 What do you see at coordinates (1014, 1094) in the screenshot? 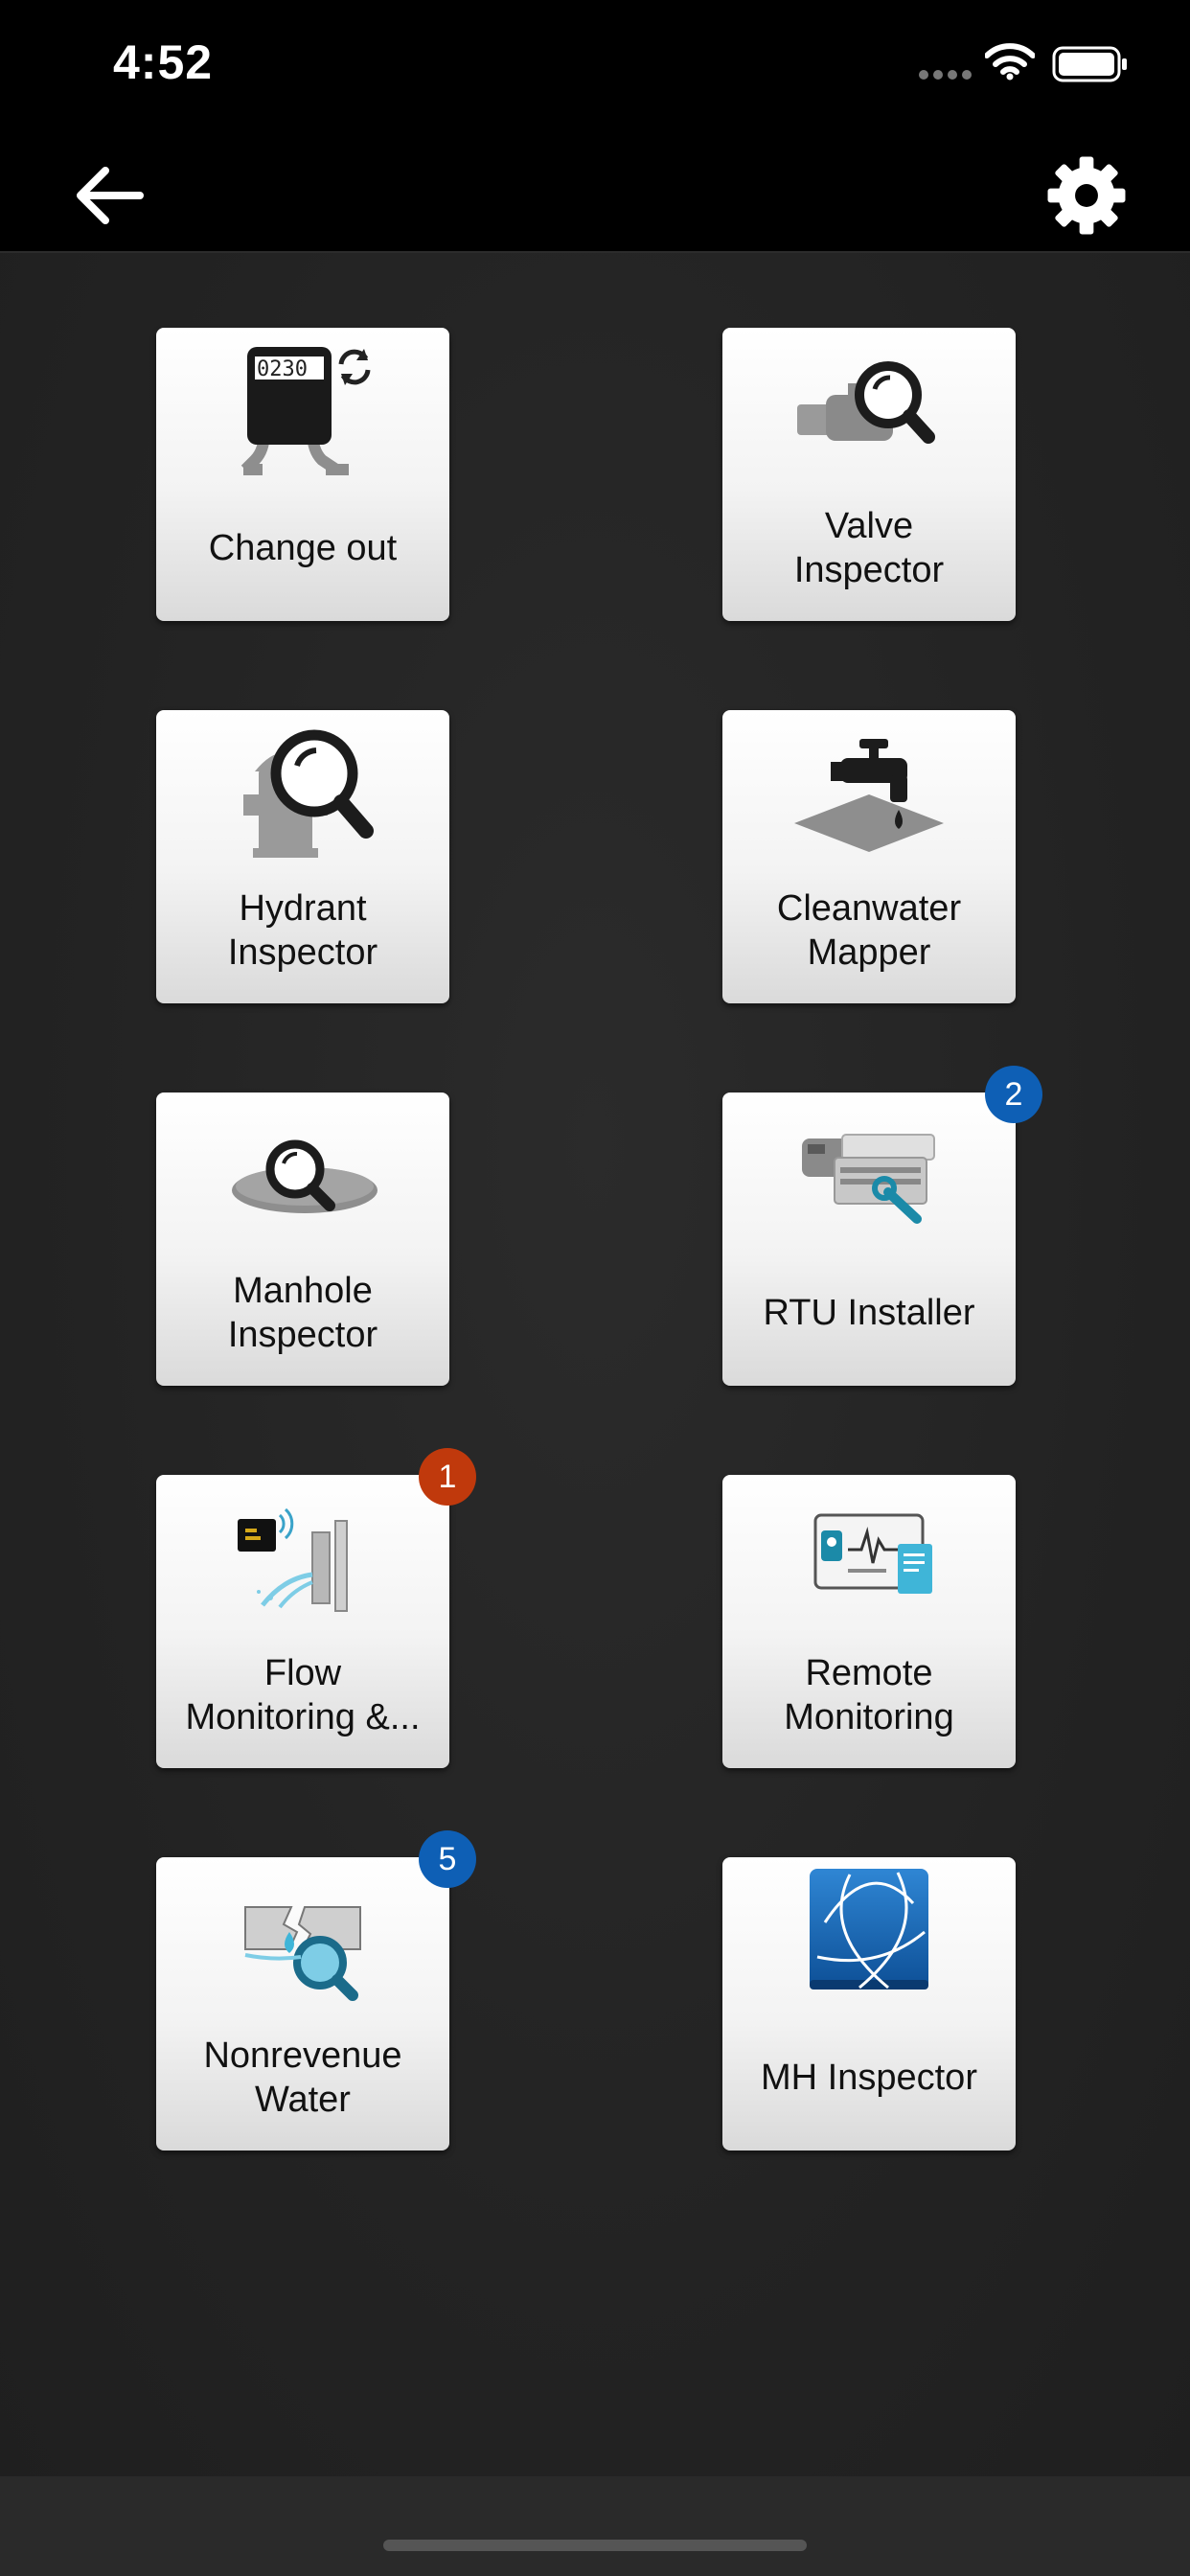
I see `notification-badge: 2` at bounding box center [1014, 1094].